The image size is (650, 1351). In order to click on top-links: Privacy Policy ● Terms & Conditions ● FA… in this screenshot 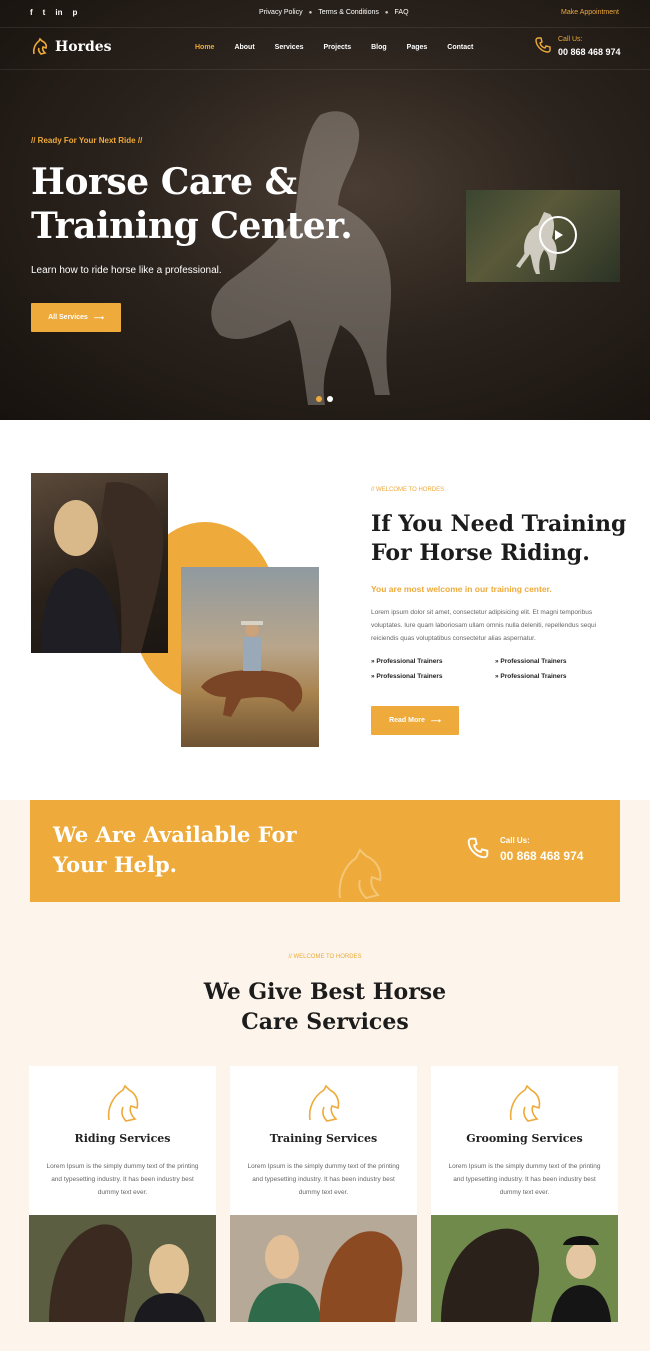, I will do `click(334, 12)`.